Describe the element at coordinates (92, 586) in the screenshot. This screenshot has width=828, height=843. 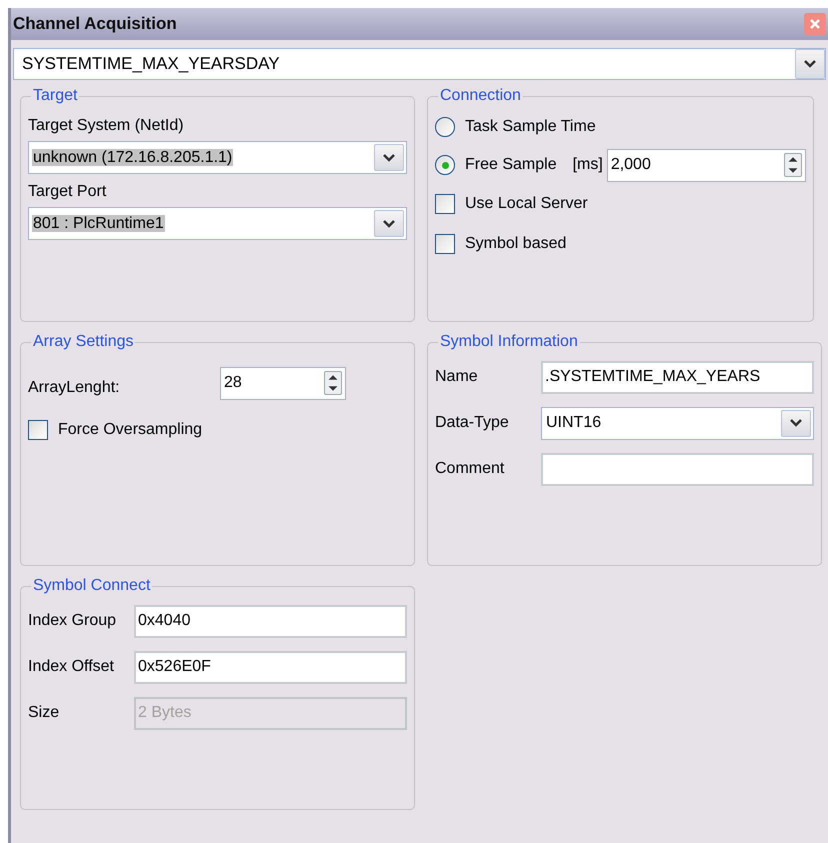
I see `group-title: Symbol Connect` at that location.